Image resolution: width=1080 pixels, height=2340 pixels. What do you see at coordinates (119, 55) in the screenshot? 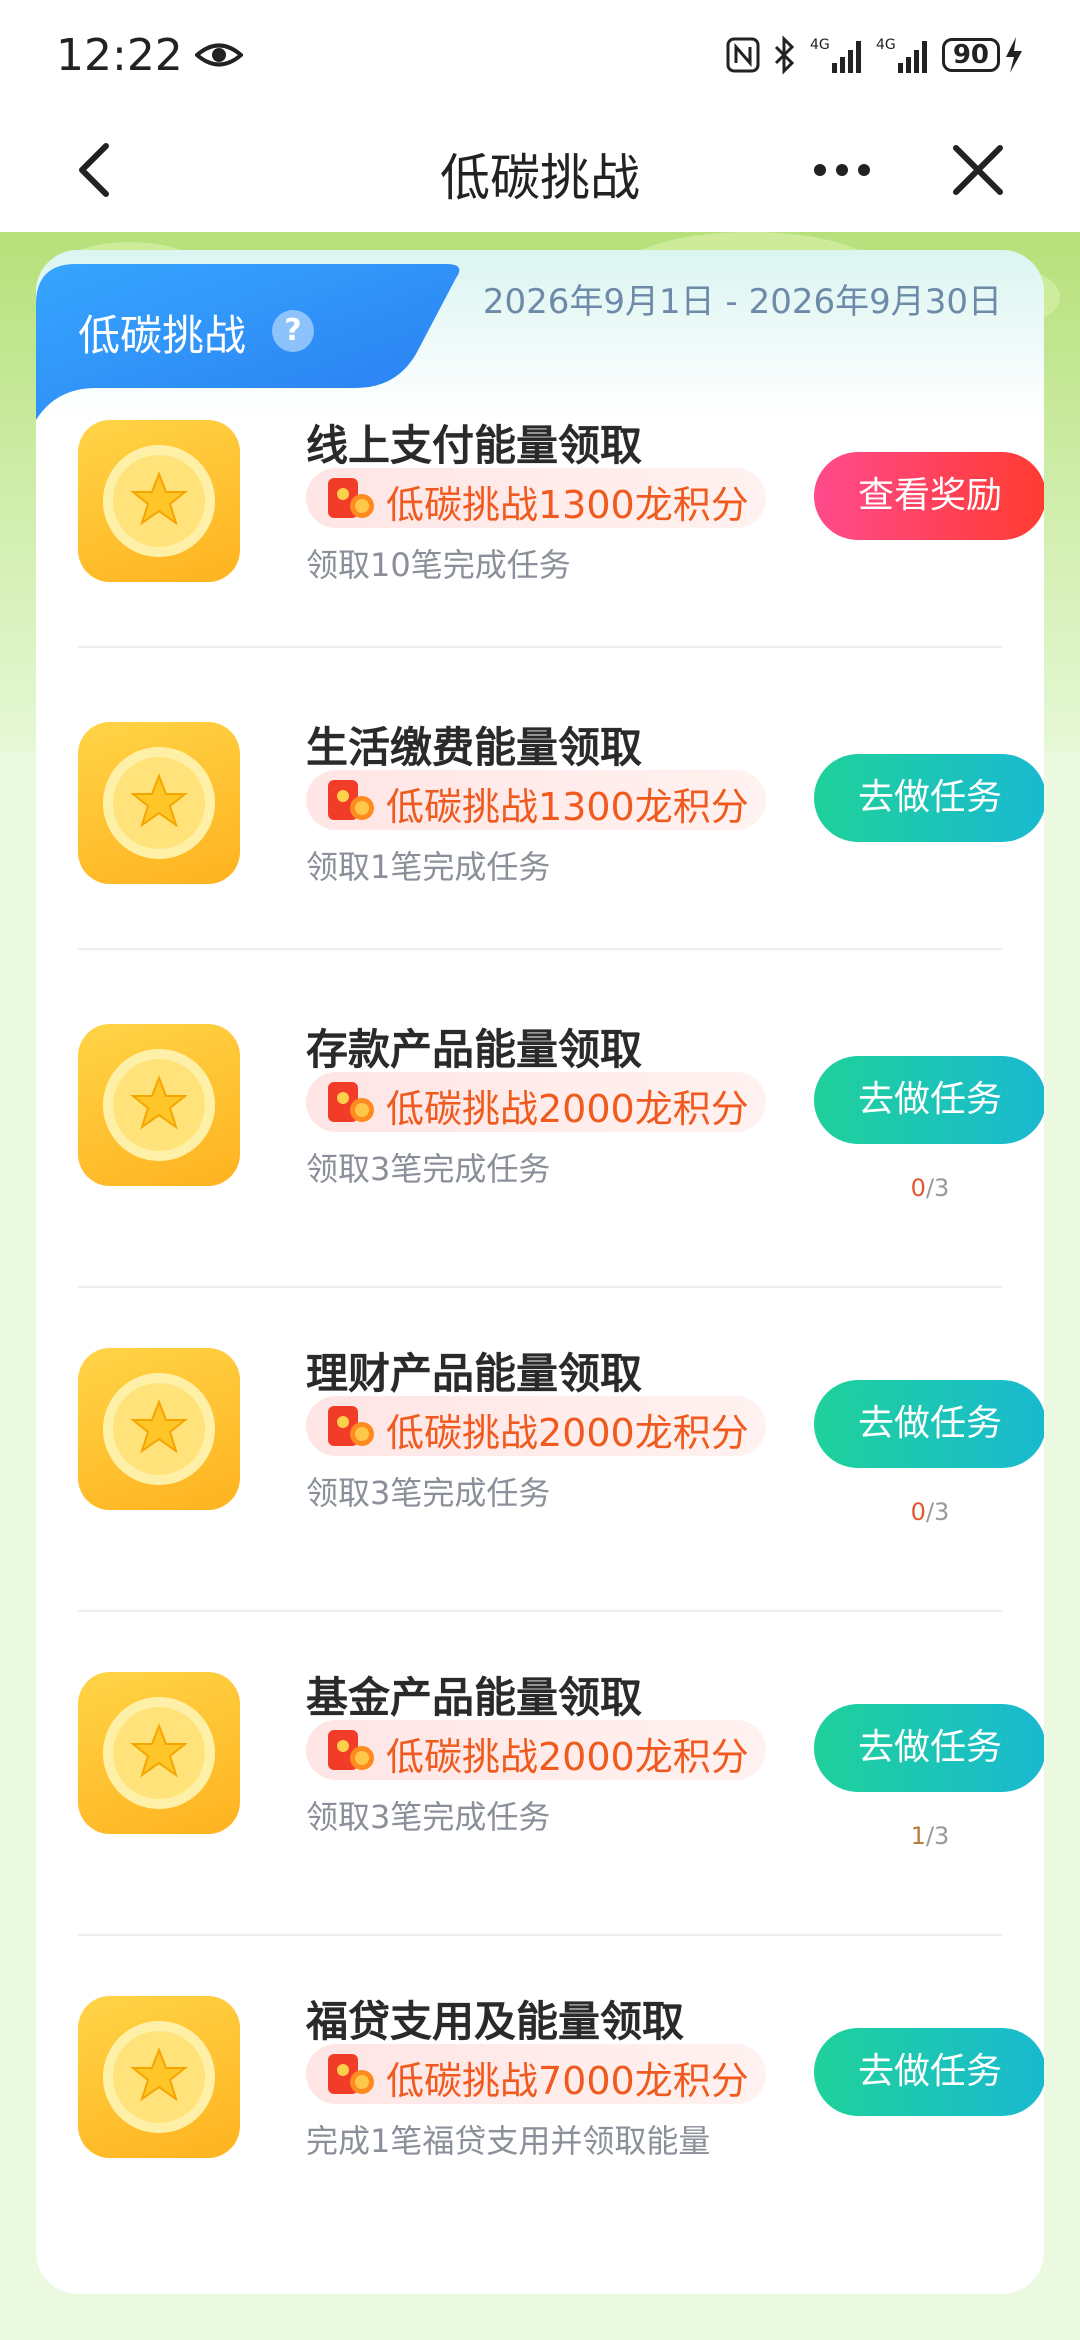
I see `status-time: 12:22` at bounding box center [119, 55].